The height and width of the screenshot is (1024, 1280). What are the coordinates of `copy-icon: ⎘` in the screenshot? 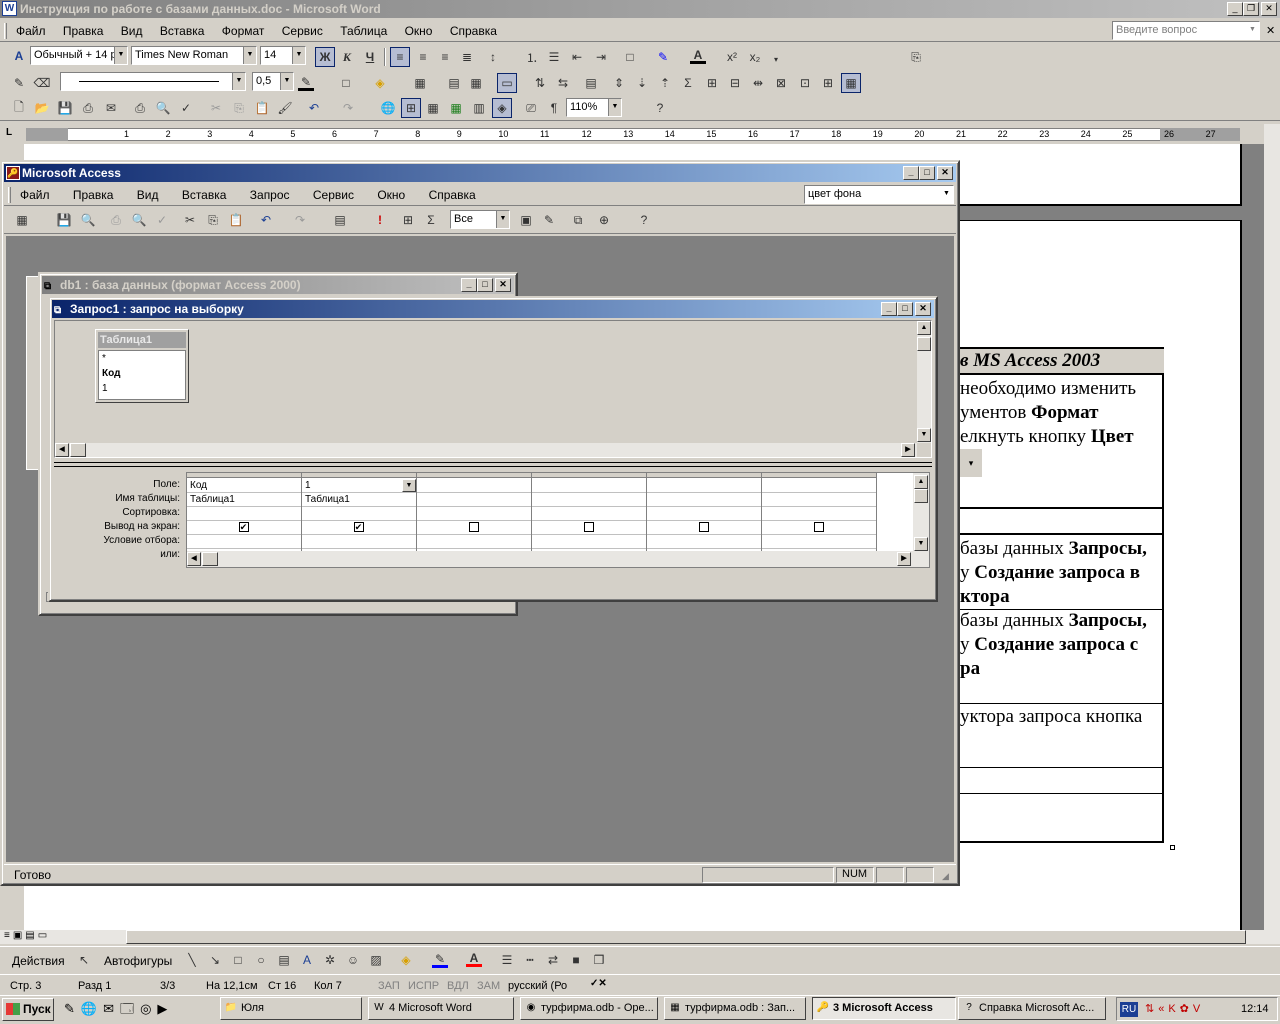 It's located at (239, 108).